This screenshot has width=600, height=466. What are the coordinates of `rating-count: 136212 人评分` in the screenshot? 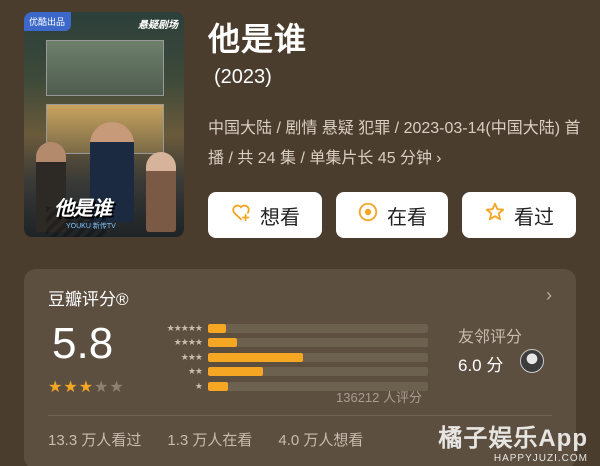 It's located at (379, 396).